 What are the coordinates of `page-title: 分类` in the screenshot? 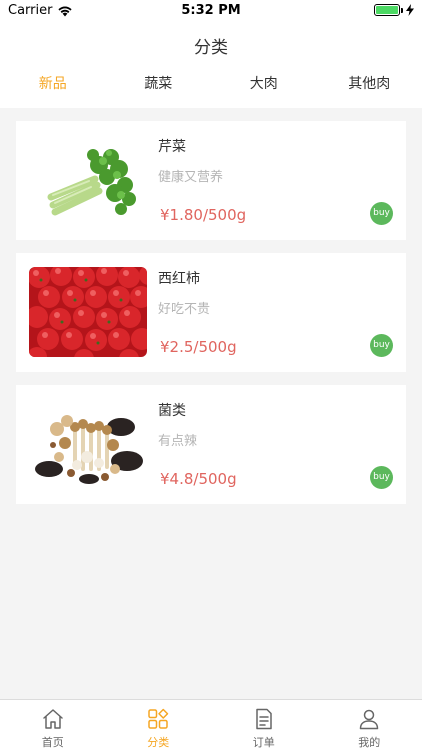 It's located at (211, 48).